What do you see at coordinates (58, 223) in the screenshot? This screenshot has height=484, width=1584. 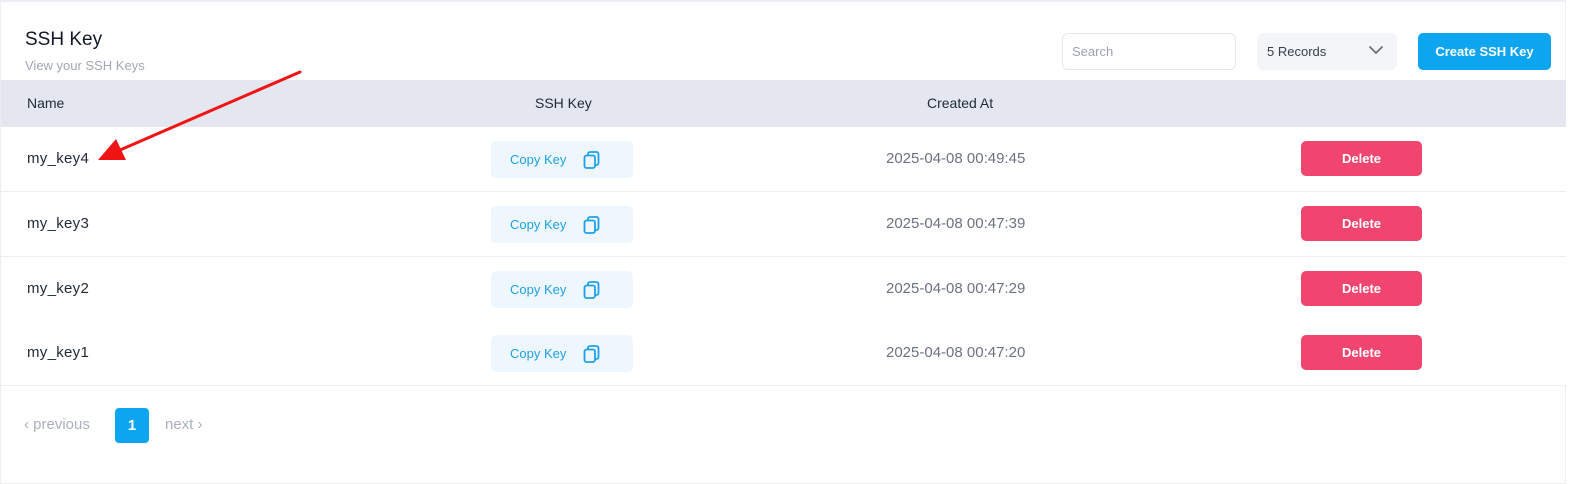 I see `key-name: my_key3` at bounding box center [58, 223].